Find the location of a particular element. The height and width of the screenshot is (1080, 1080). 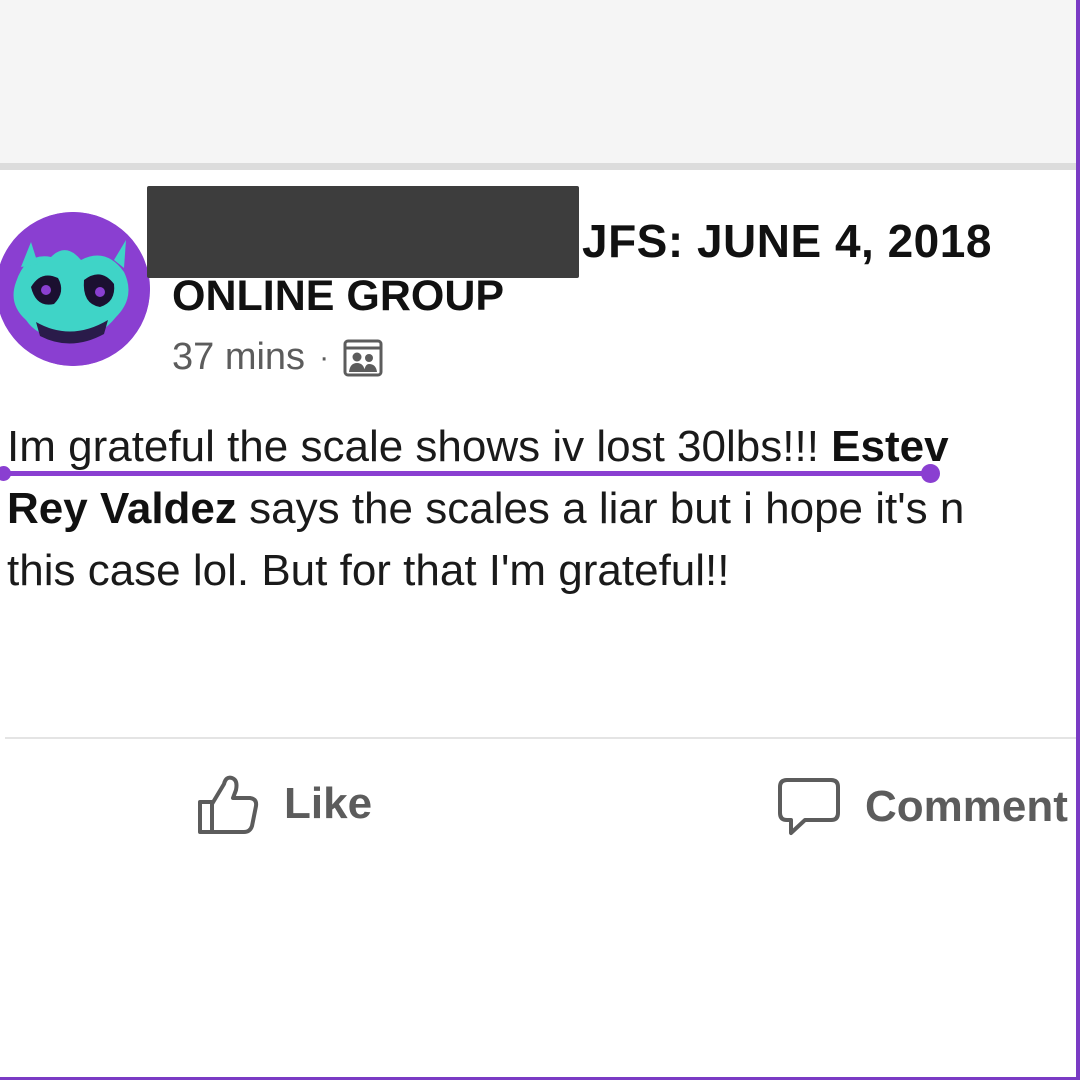

comment-button: Comment is located at coordinates (922, 807).